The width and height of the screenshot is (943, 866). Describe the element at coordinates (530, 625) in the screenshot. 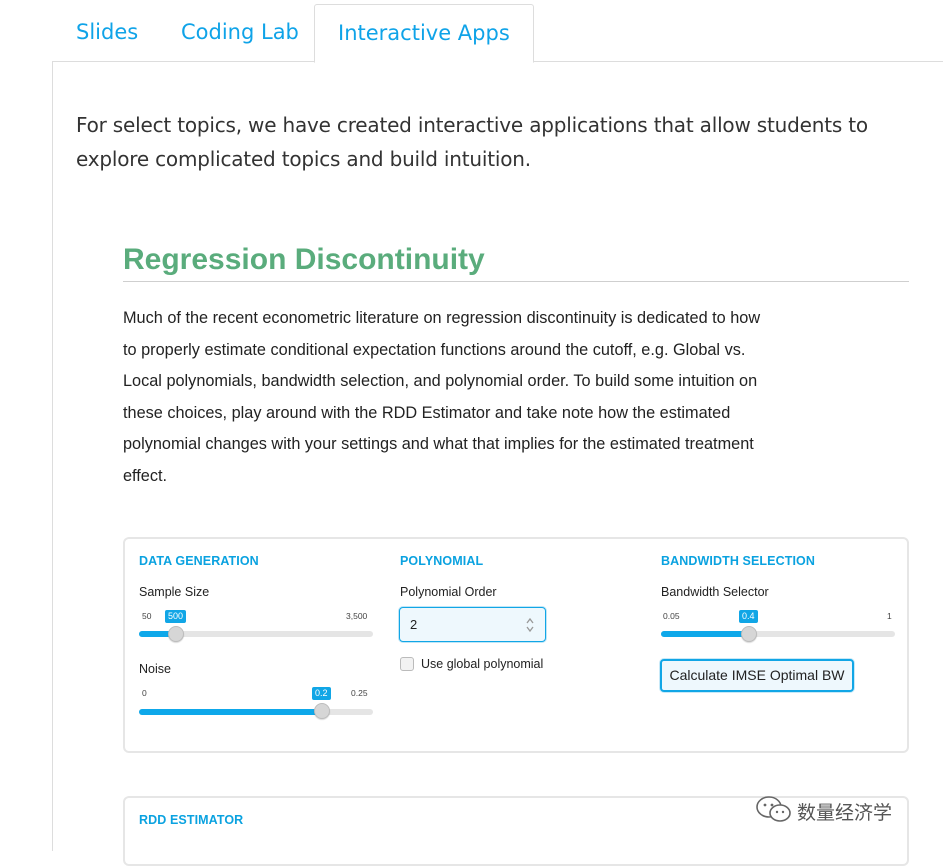

I see `stepper-icon` at that location.